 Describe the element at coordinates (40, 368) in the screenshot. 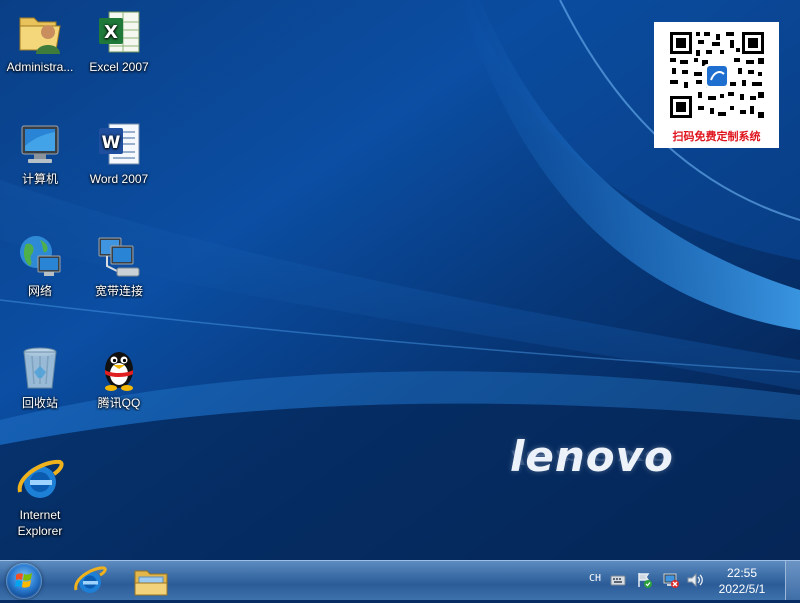

I see `recycle-bin-icon` at that location.